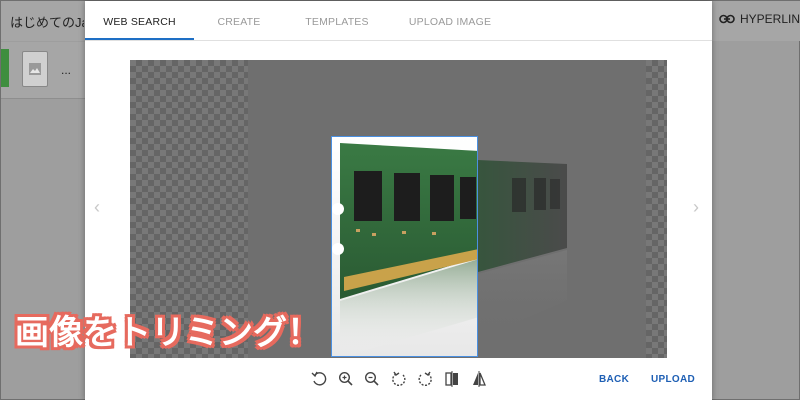 The height and width of the screenshot is (400, 800). What do you see at coordinates (452, 379) in the screenshot?
I see `flip-horizontal-icon` at bounding box center [452, 379].